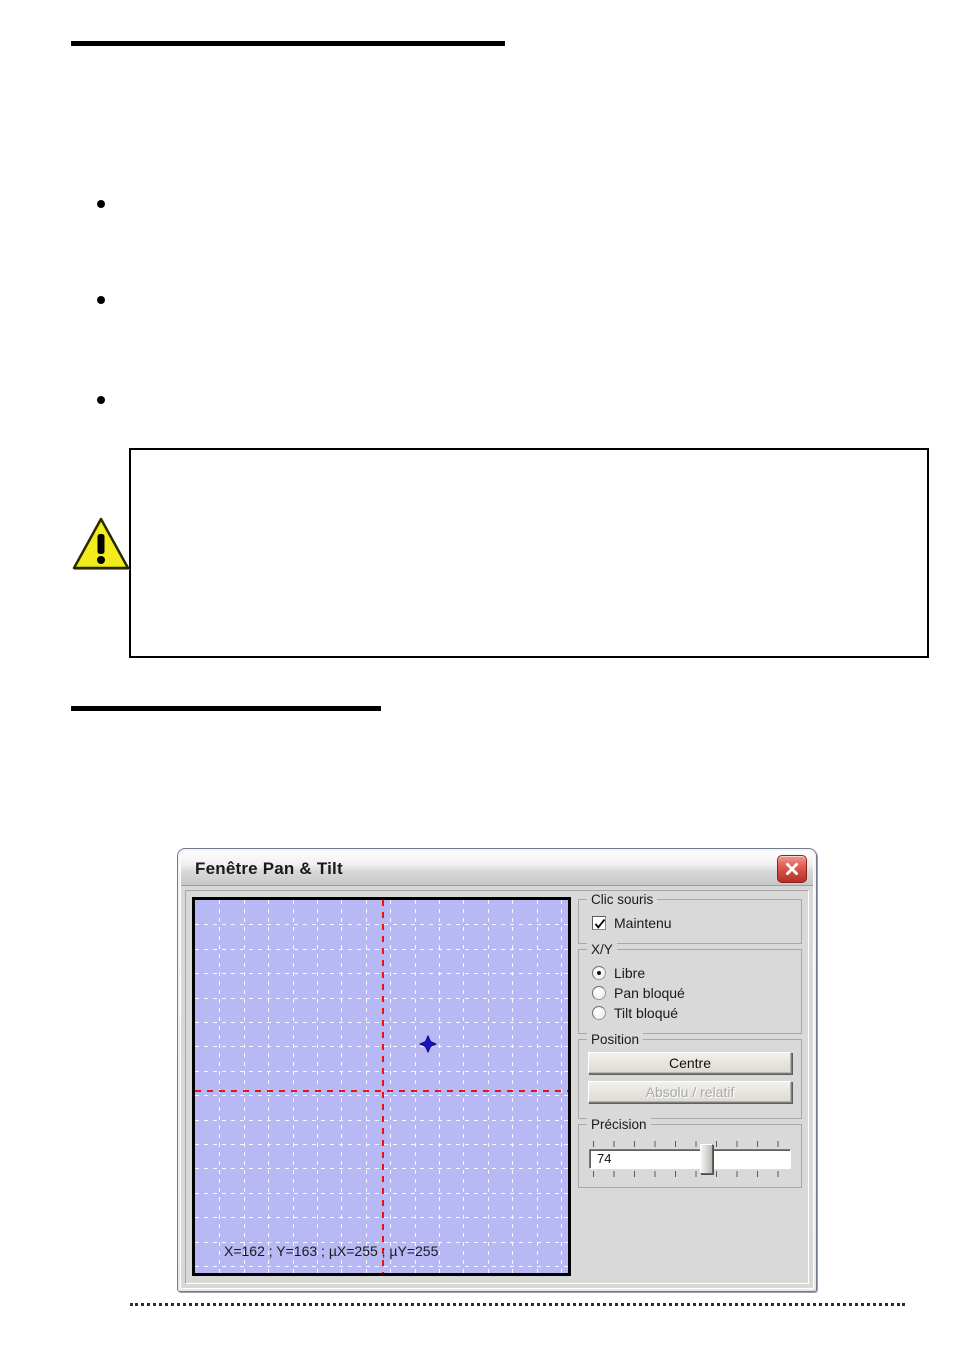 Image resolution: width=954 pixels, height=1351 pixels. I want to click on radio-tilt-bloque-label: Tilt bloqué, so click(646, 1013).